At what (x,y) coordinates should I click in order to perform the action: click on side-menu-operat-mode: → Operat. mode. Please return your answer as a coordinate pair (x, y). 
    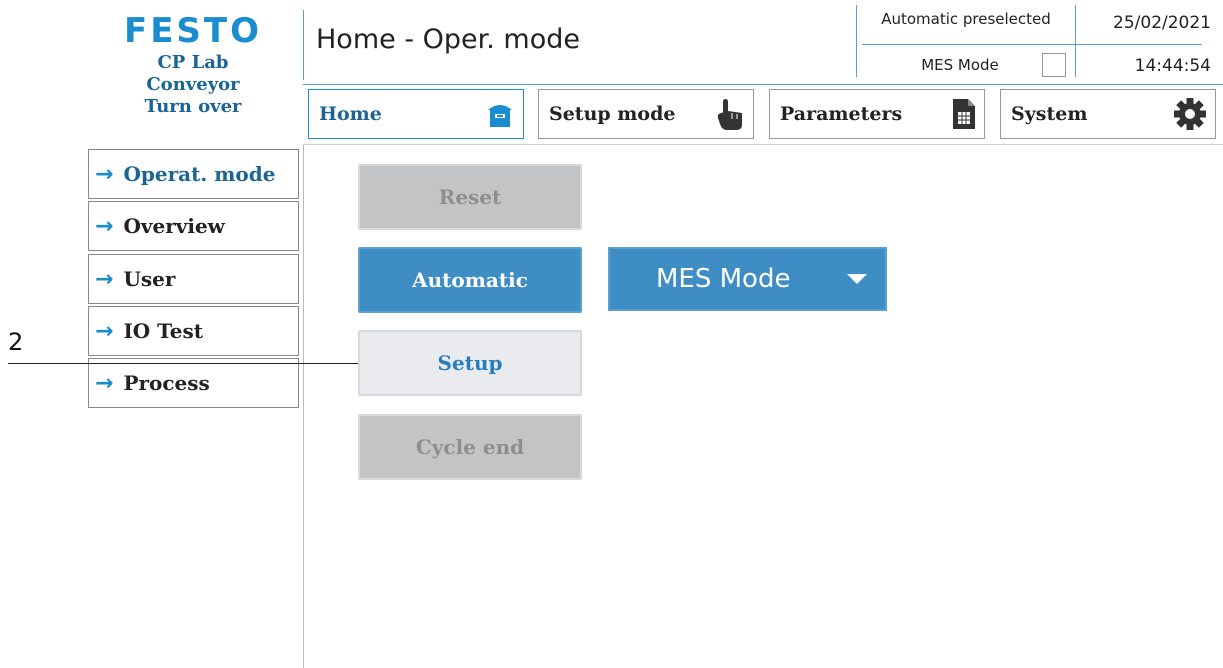
    Looking at the image, I should click on (193, 174).